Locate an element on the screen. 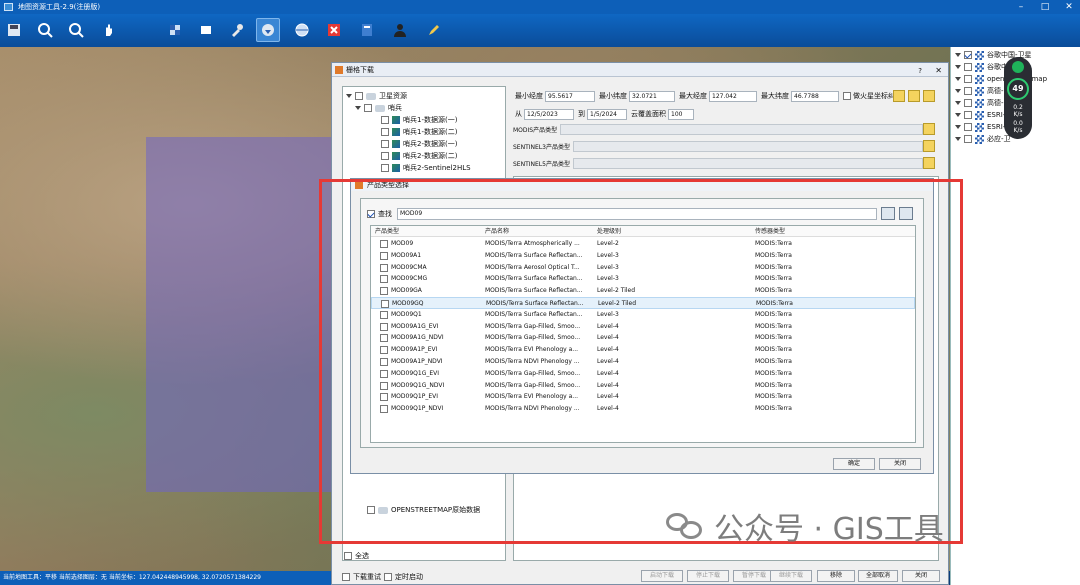  modis-product-row: MODIS产品类型 is located at coordinates (718, 129).